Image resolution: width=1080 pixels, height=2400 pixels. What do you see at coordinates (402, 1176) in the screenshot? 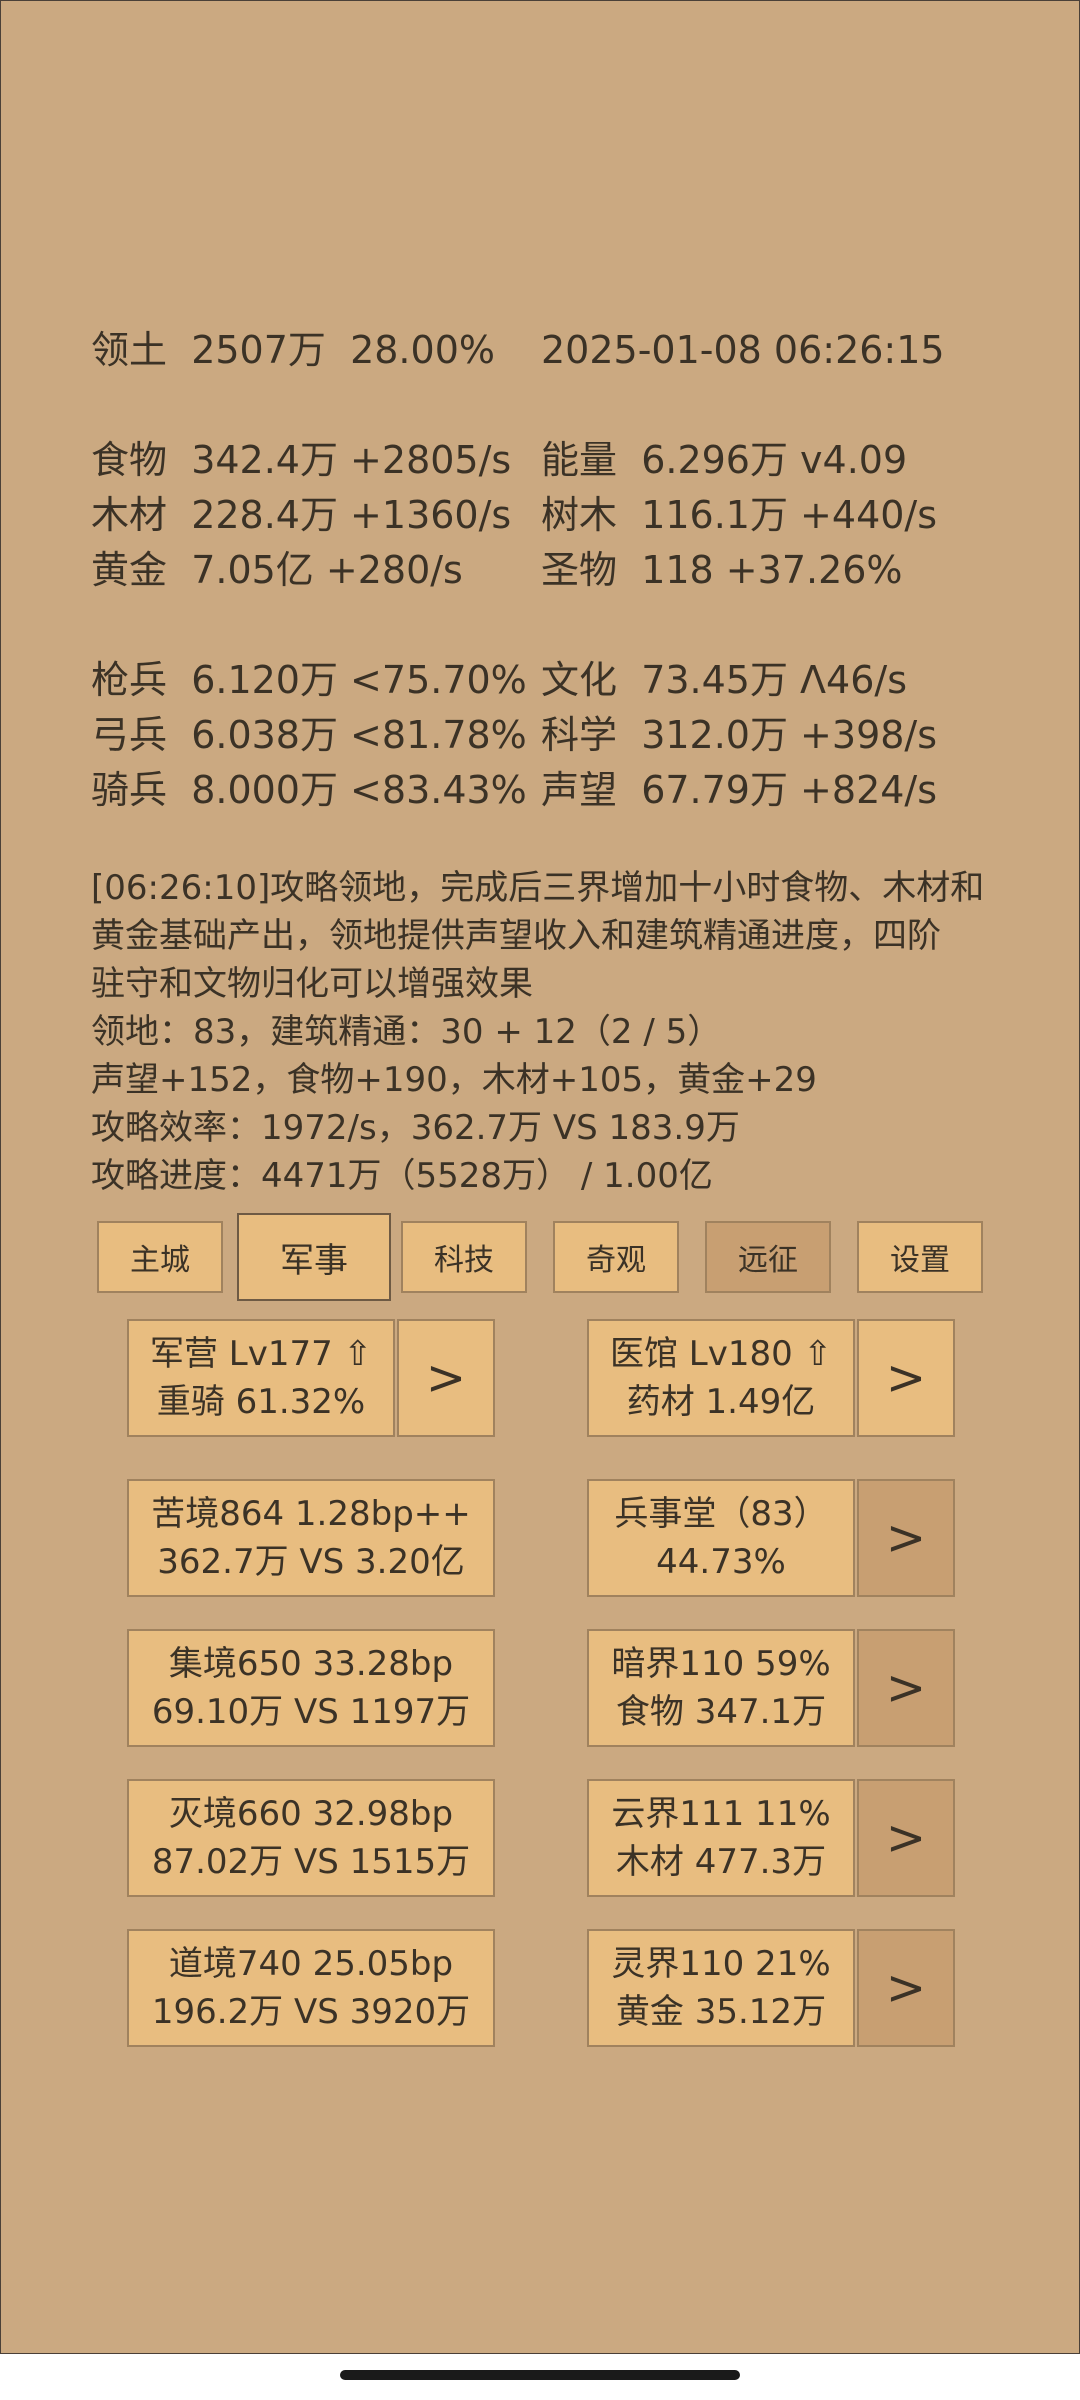
I see `message-line: 攻略进度：4471万（5528万） / 1.00亿` at bounding box center [402, 1176].